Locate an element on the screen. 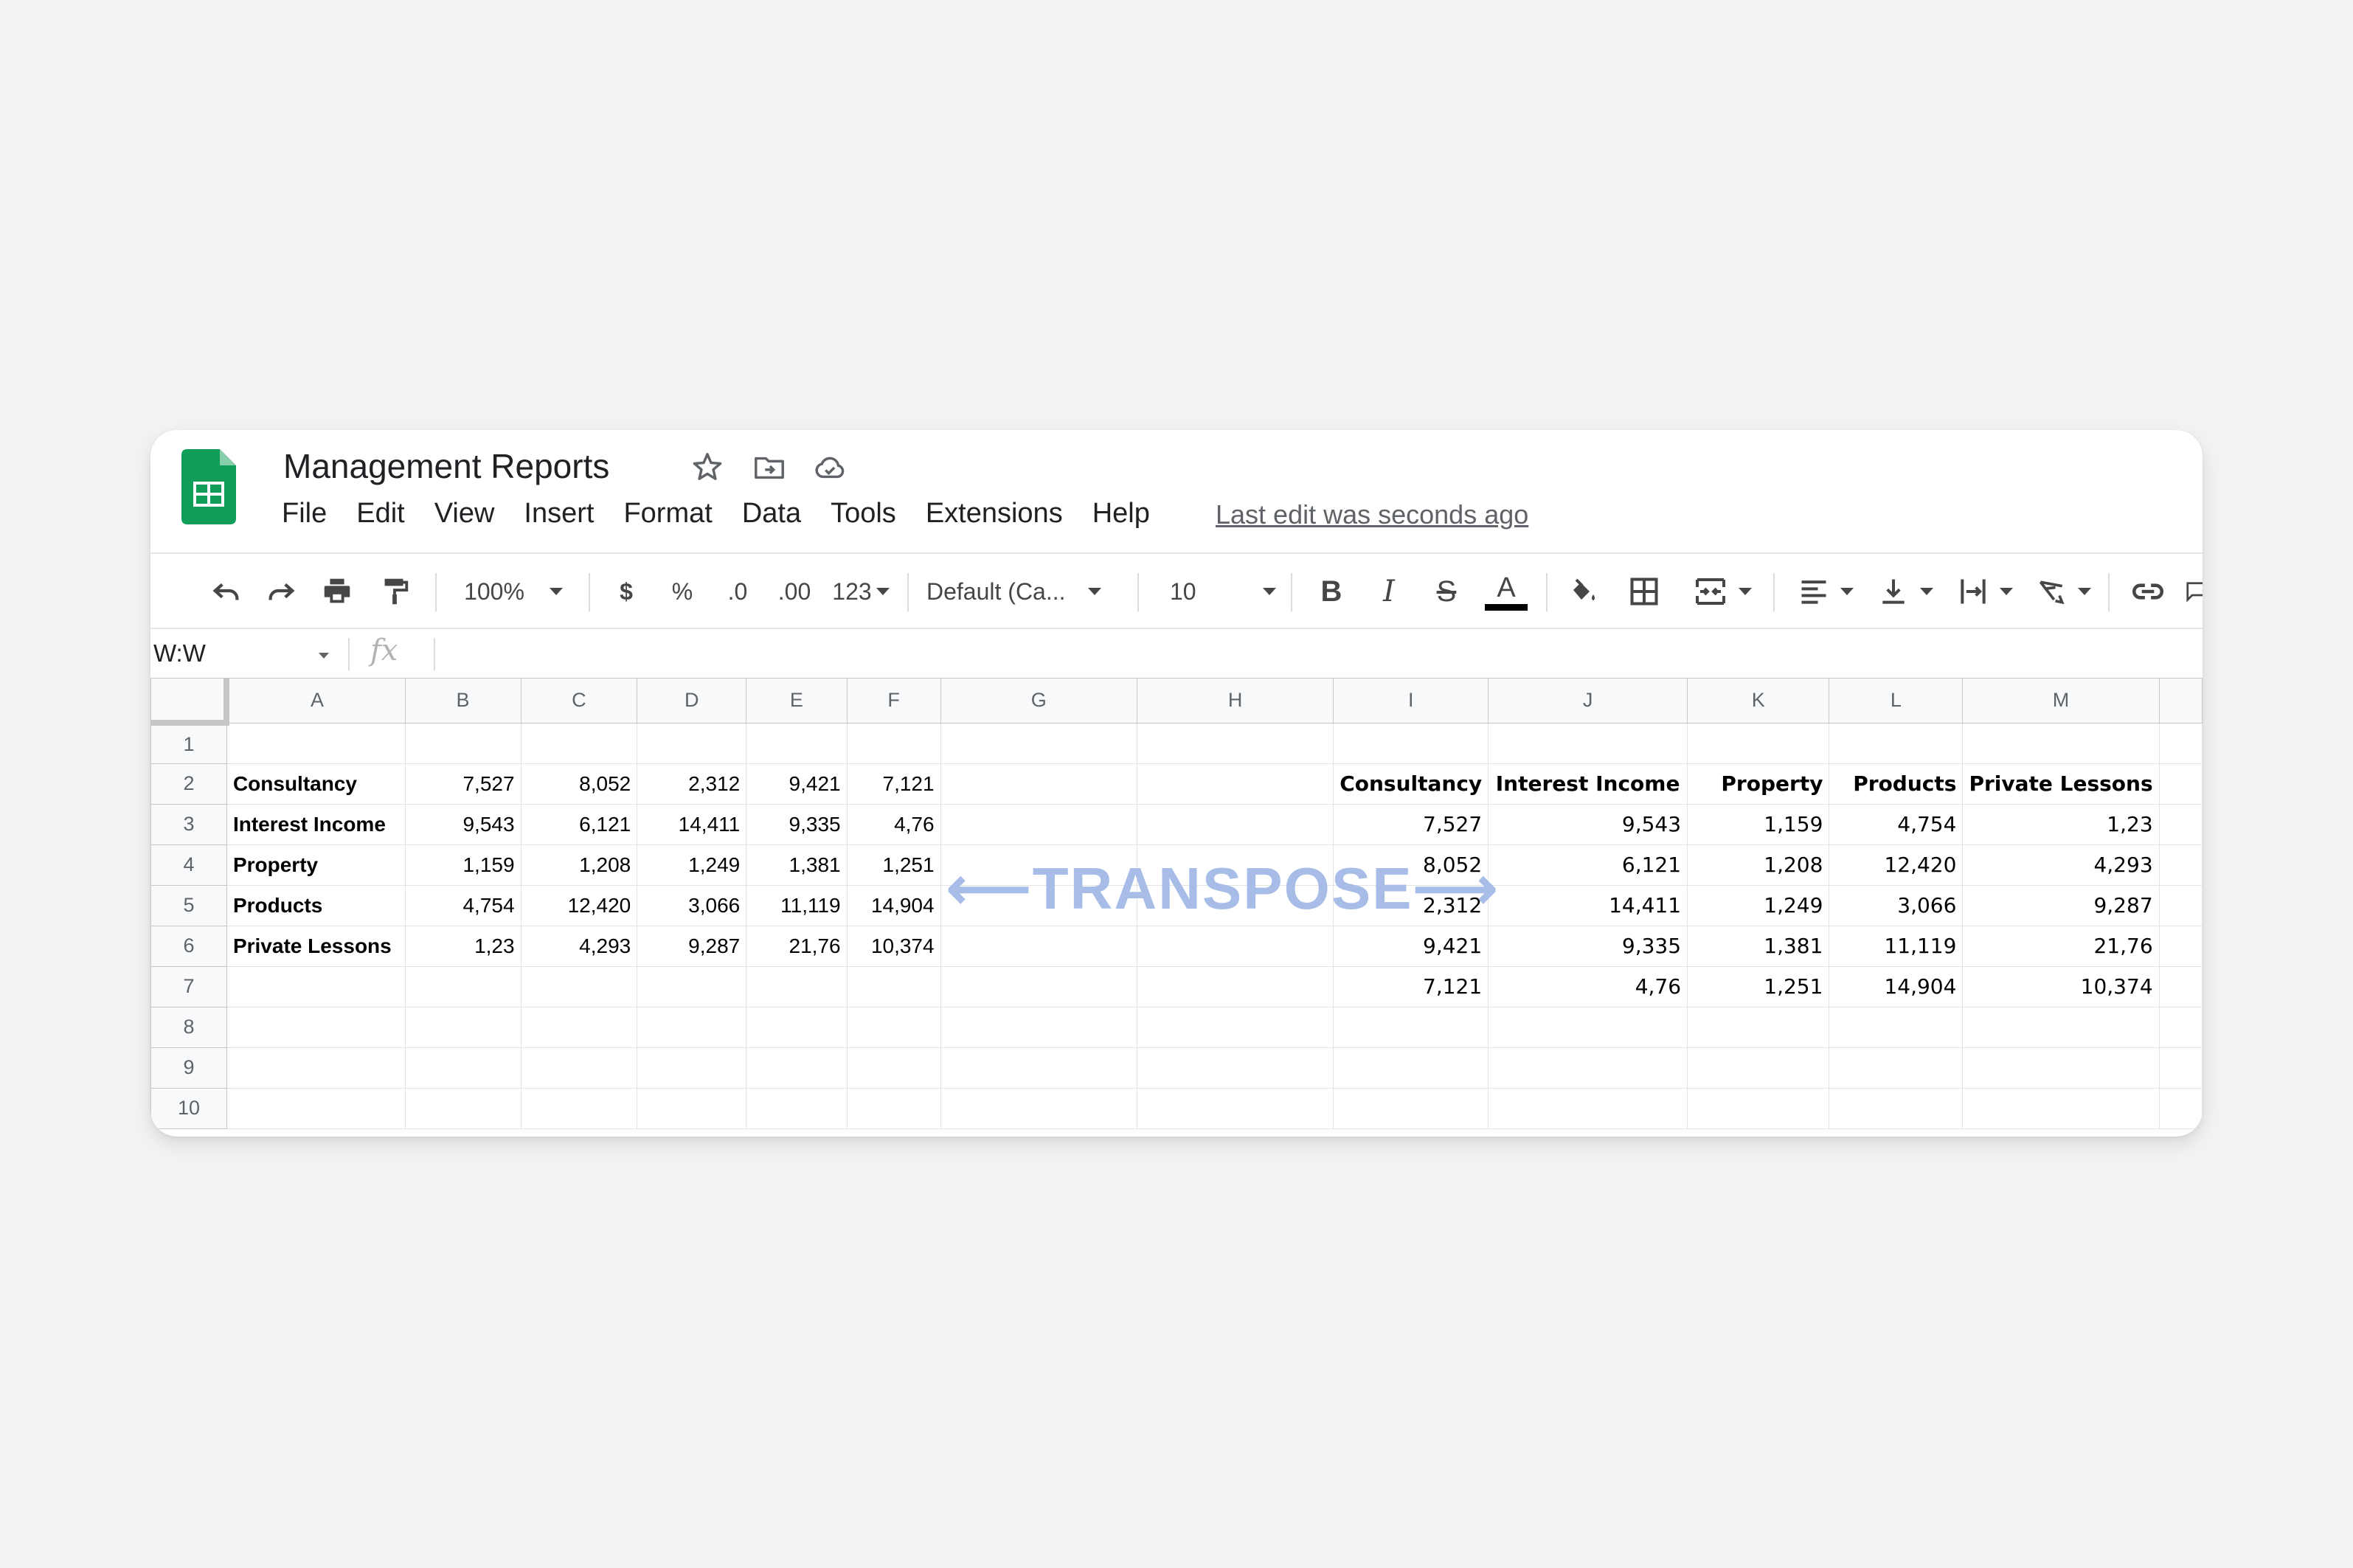 The height and width of the screenshot is (1568, 2353). fill-color-button is located at coordinates (1582, 591).